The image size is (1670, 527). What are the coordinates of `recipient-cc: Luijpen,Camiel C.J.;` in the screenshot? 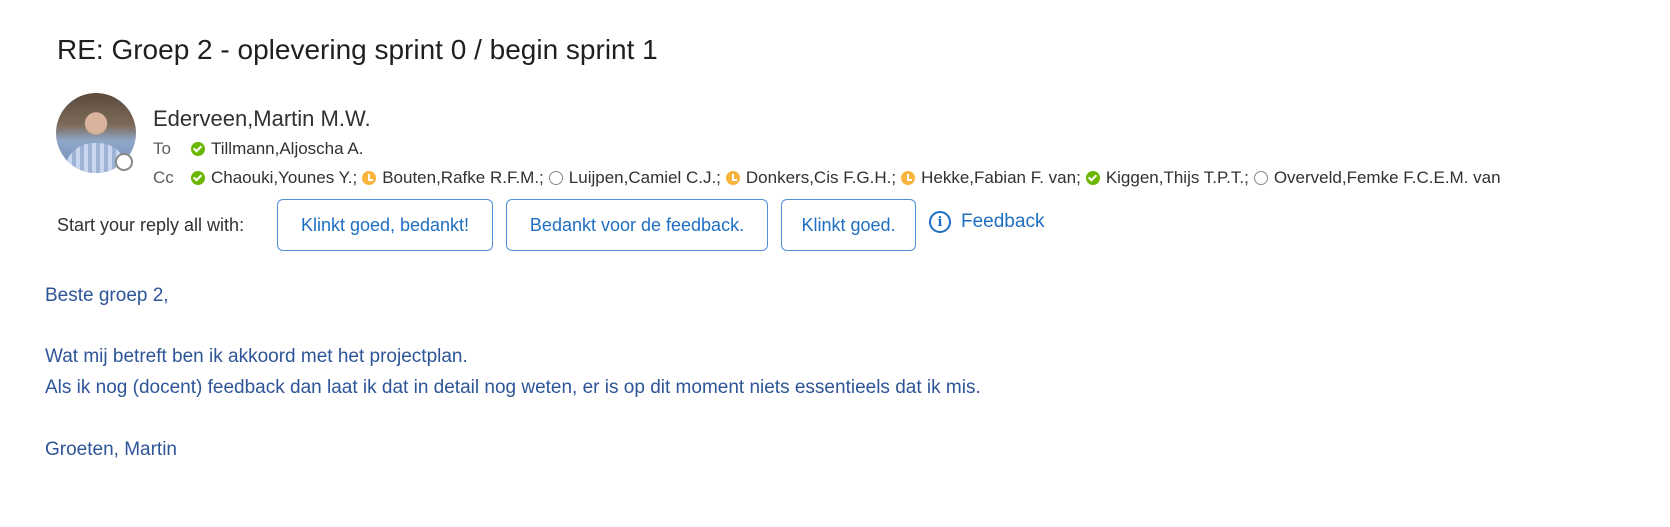 It's located at (634, 178).